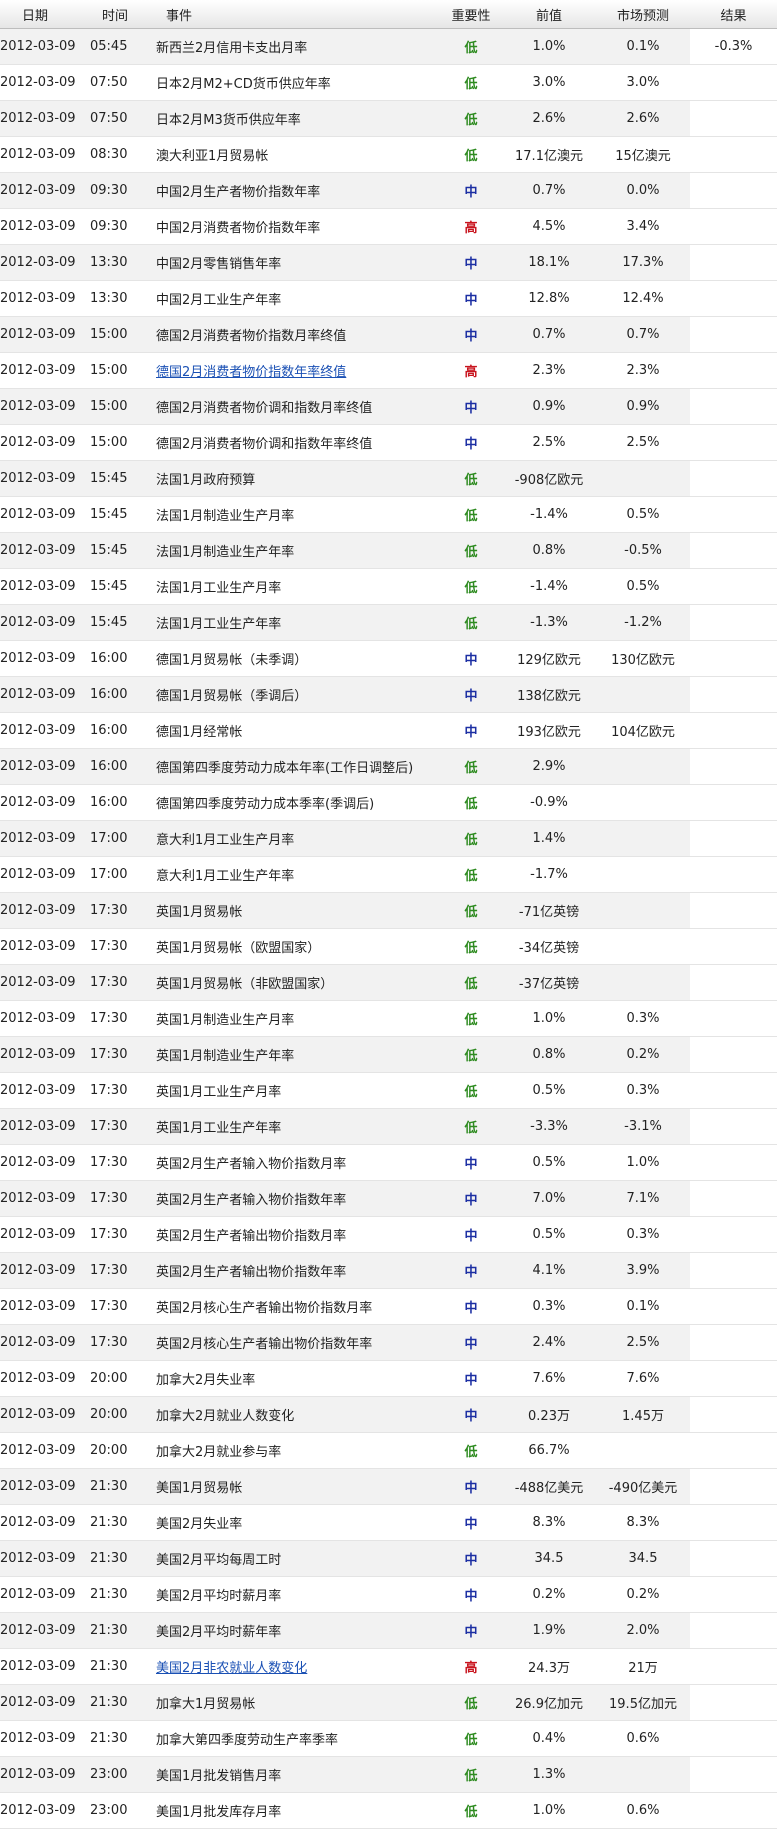 Image resolution: width=777 pixels, height=1834 pixels. Describe the element at coordinates (549, 1342) in the screenshot. I see `cell-previous: 2.4%` at that location.